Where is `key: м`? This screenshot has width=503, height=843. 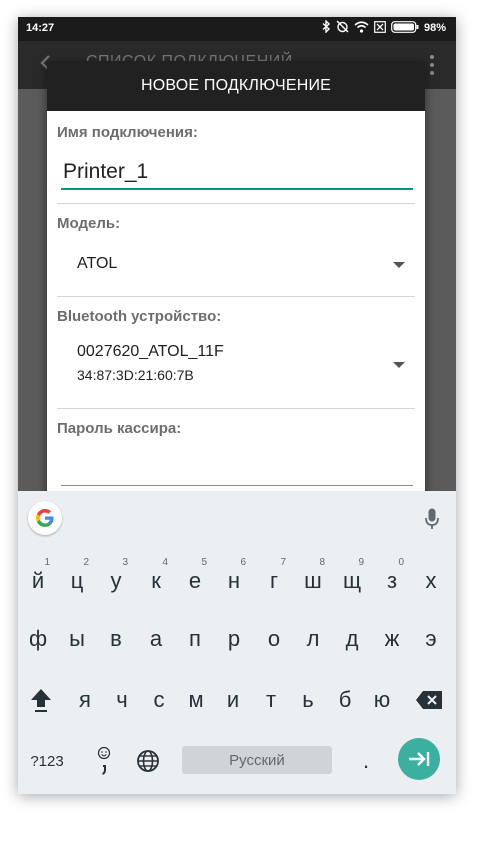 key: м is located at coordinates (196, 700).